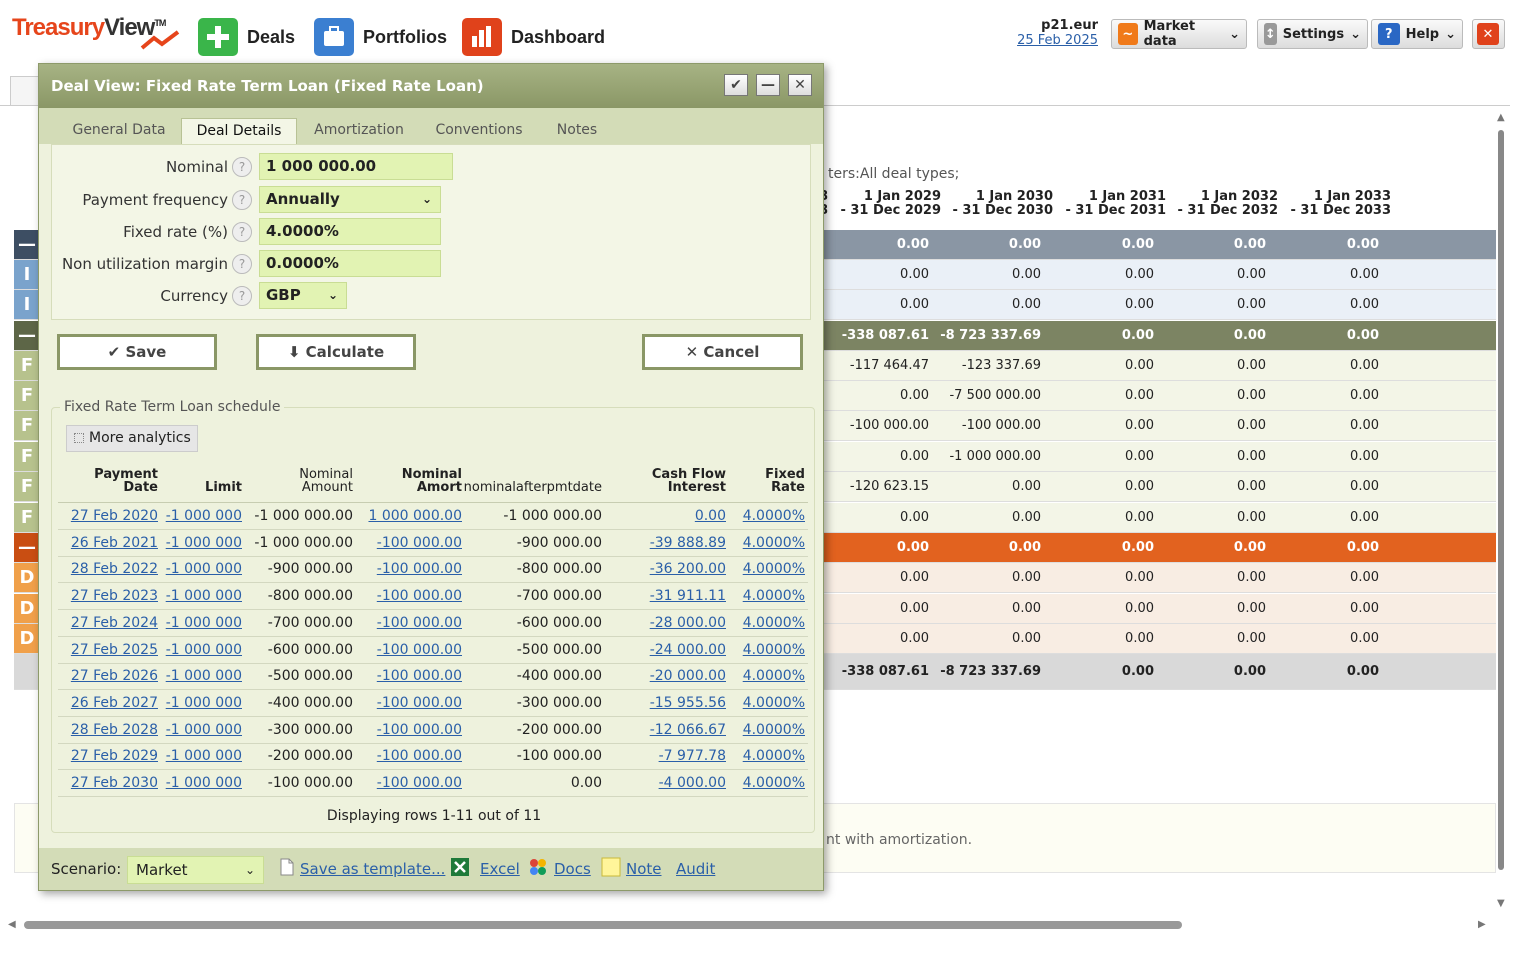 This screenshot has height=954, width=1526. What do you see at coordinates (108, 516) in the screenshot?
I see `schedule-cell-link: 27 Feb 2020` at bounding box center [108, 516].